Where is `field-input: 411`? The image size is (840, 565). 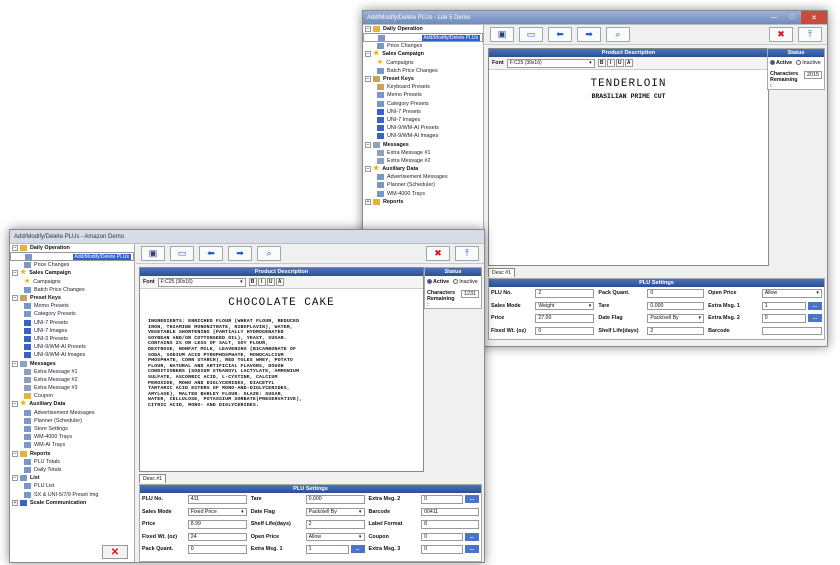 field-input: 411 is located at coordinates (217, 499).